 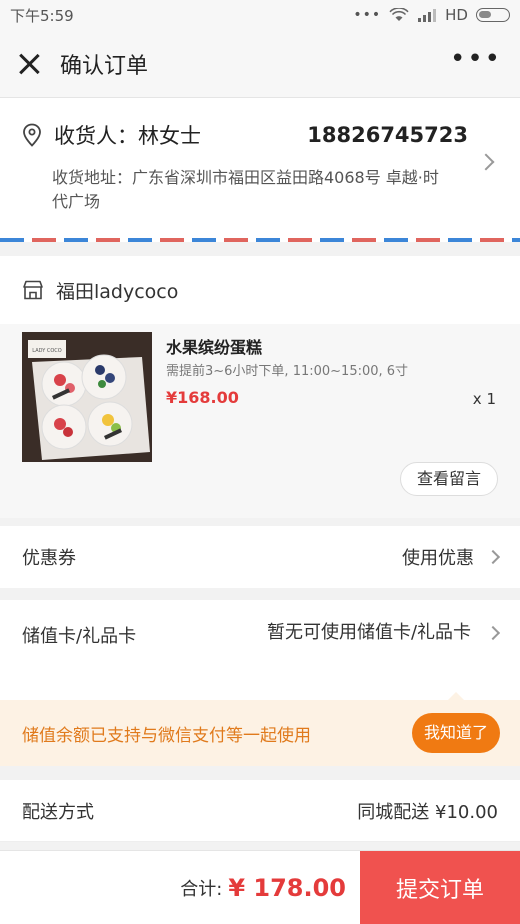 What do you see at coordinates (438, 558) in the screenshot?
I see `coupon-value: 使用优惠` at bounding box center [438, 558].